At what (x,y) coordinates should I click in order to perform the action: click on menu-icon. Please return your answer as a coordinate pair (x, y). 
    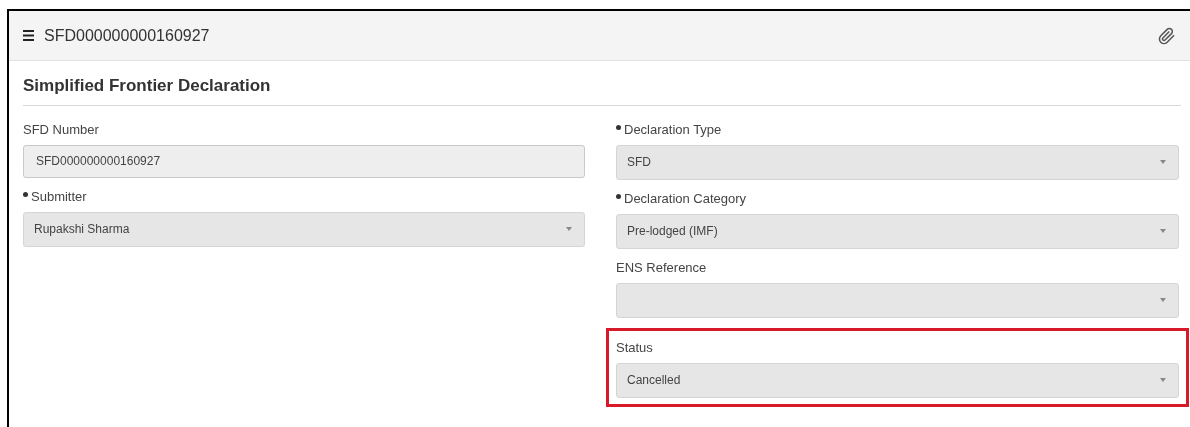
    Looking at the image, I should click on (28, 35).